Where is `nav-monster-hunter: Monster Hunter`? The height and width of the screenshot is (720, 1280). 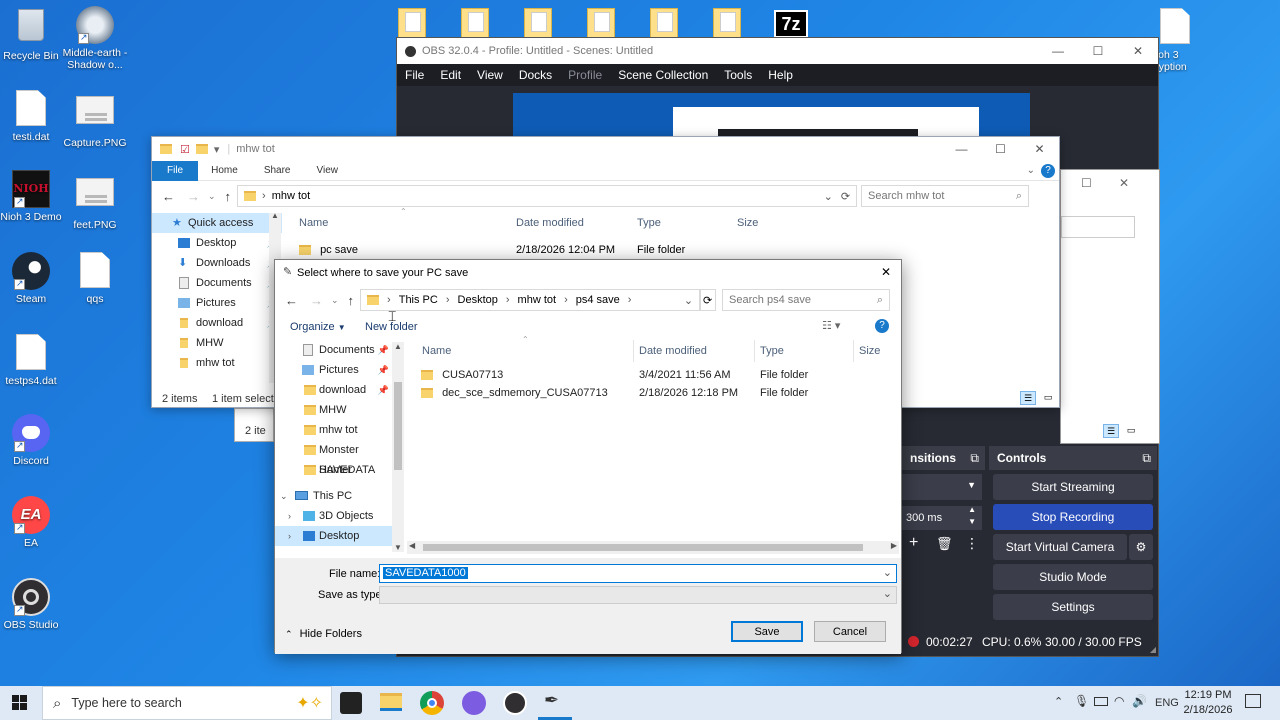
nav-monster-hunter: Monster Hunter is located at coordinates (334, 458).